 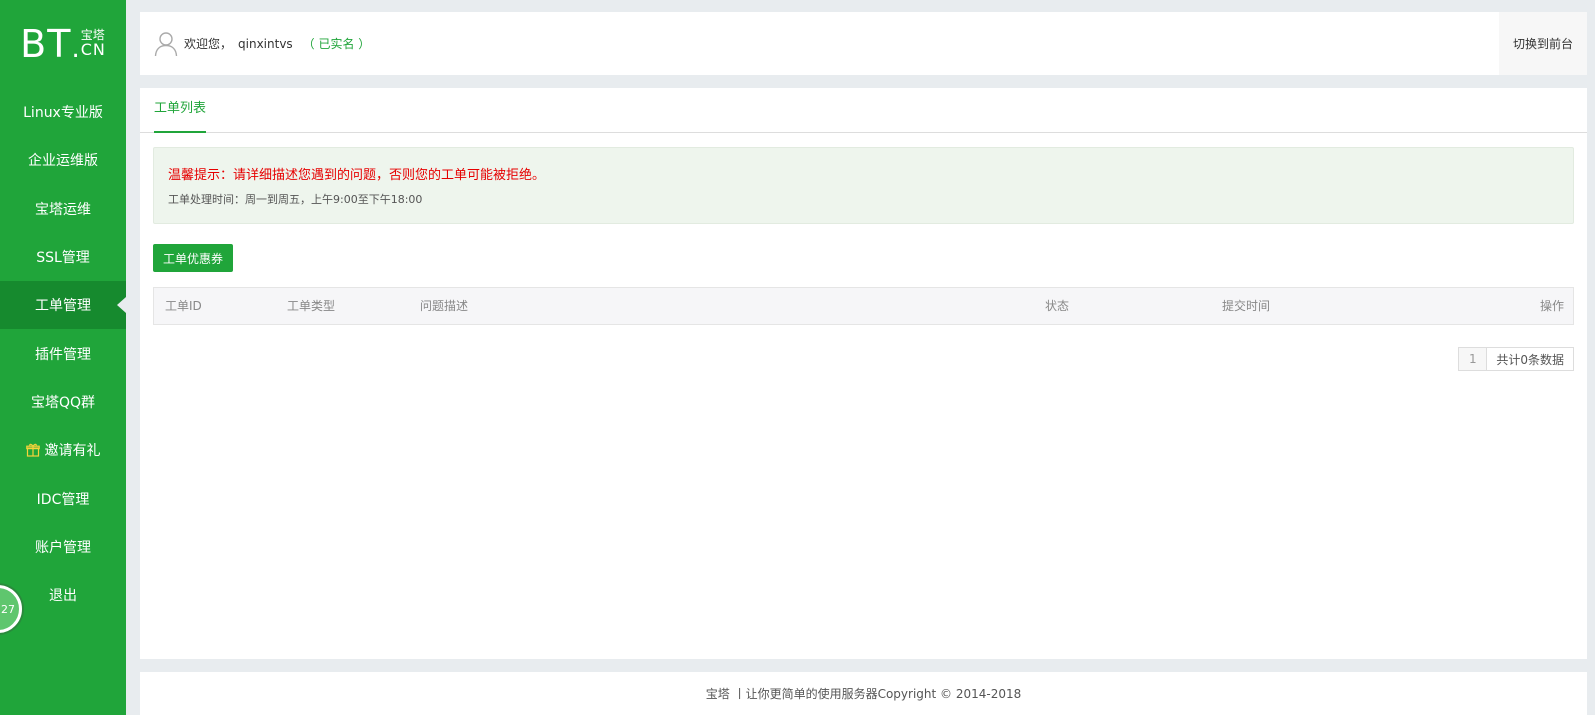 What do you see at coordinates (444, 306) in the screenshot?
I see `column-description: 问题描述` at bounding box center [444, 306].